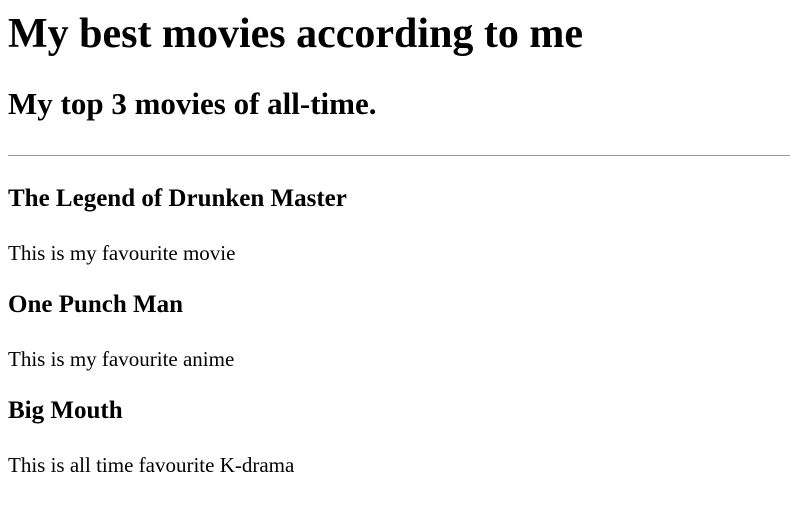 This screenshot has height=531, width=798. What do you see at coordinates (192, 103) in the screenshot?
I see `page-subtitle: My top 3 movies of all-time.` at bounding box center [192, 103].